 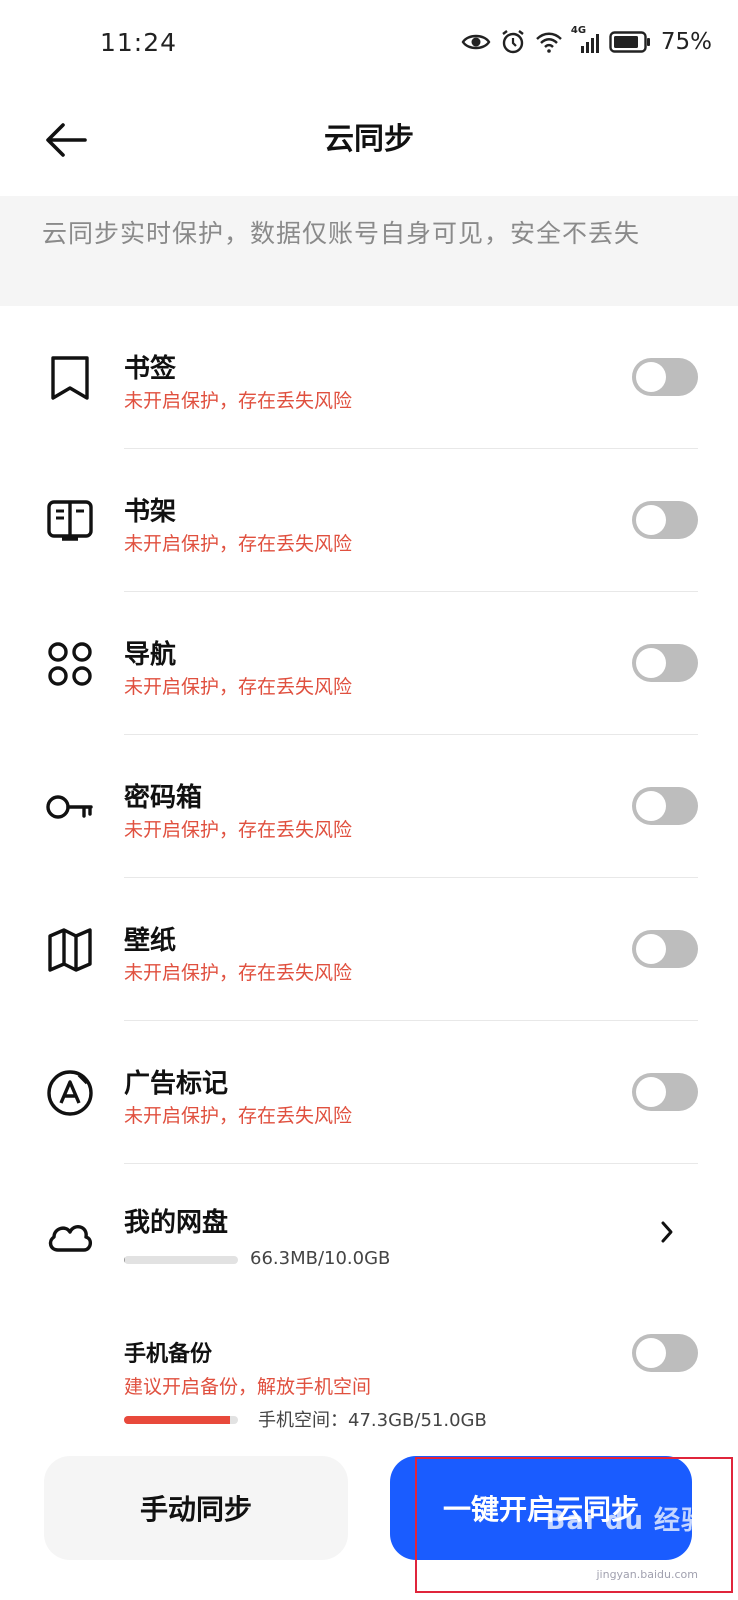 What do you see at coordinates (369, 1092) in the screenshot?
I see `sync-item-ad-mark: 广告标记 未开启保护，存在丢失风险` at bounding box center [369, 1092].